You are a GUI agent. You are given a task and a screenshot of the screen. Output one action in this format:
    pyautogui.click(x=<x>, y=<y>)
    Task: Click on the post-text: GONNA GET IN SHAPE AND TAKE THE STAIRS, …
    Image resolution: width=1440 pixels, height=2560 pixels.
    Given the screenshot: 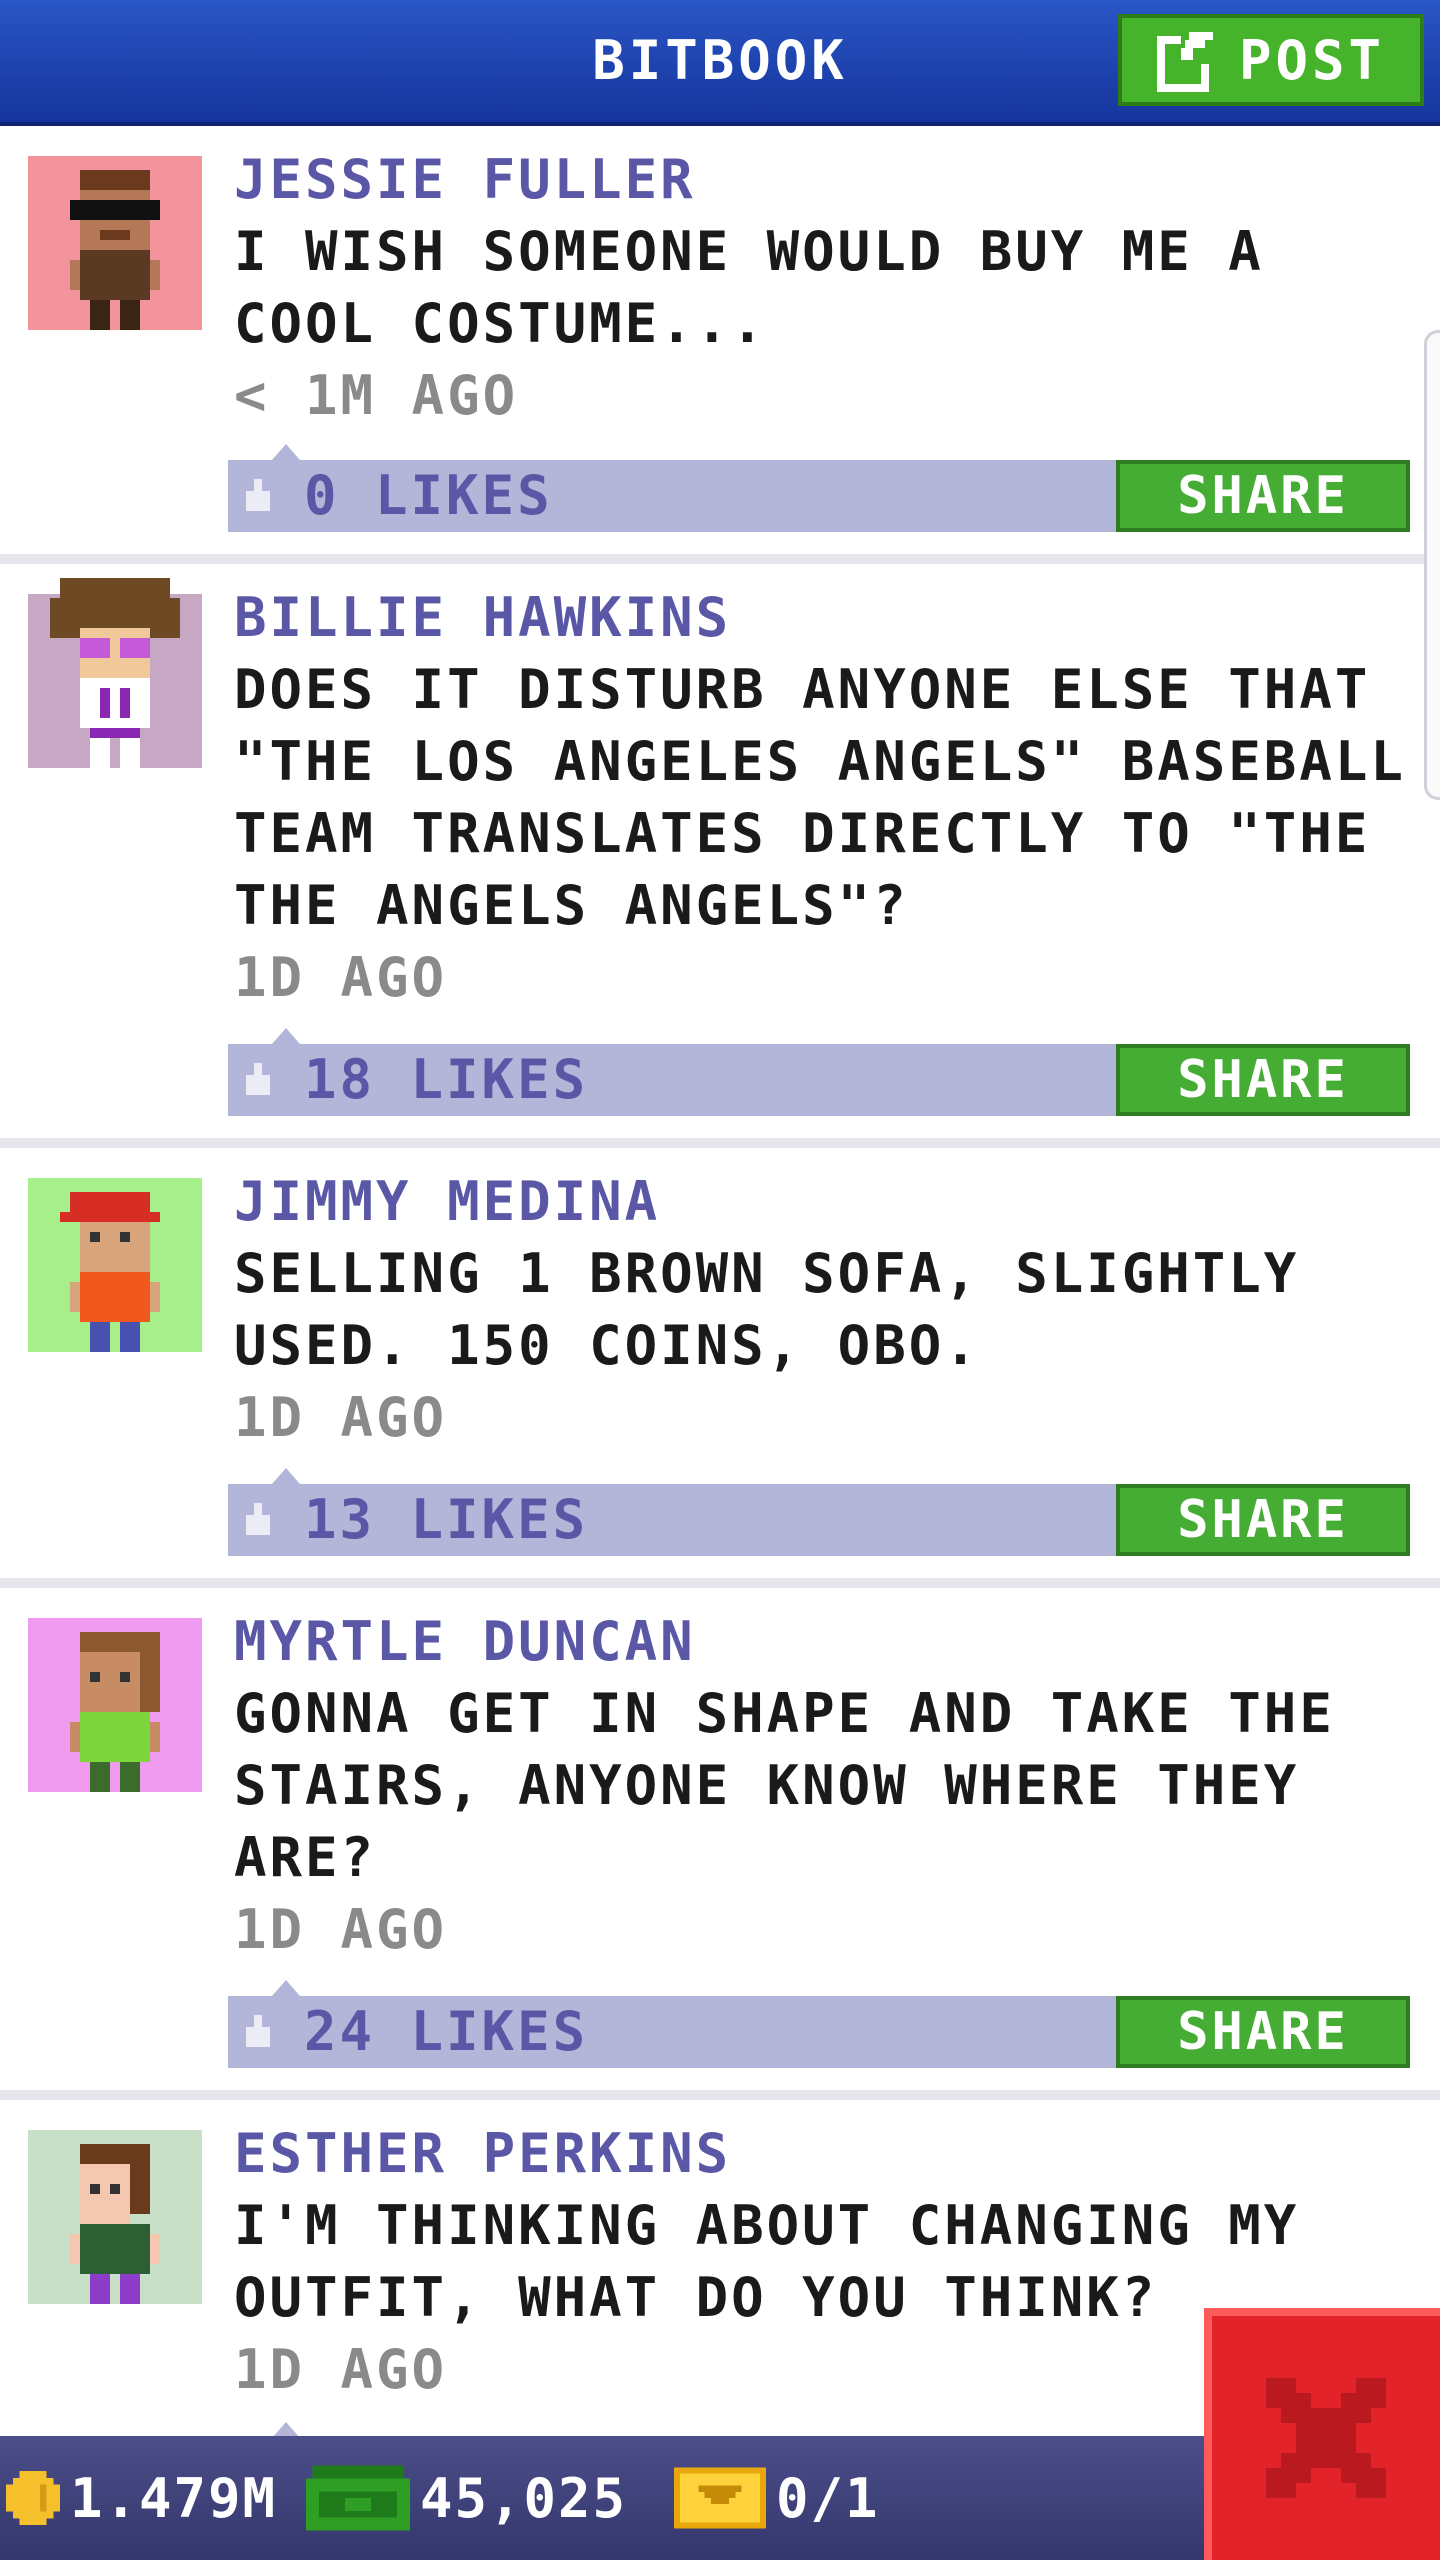 What is the action you would take?
    pyautogui.click(x=784, y=1785)
    